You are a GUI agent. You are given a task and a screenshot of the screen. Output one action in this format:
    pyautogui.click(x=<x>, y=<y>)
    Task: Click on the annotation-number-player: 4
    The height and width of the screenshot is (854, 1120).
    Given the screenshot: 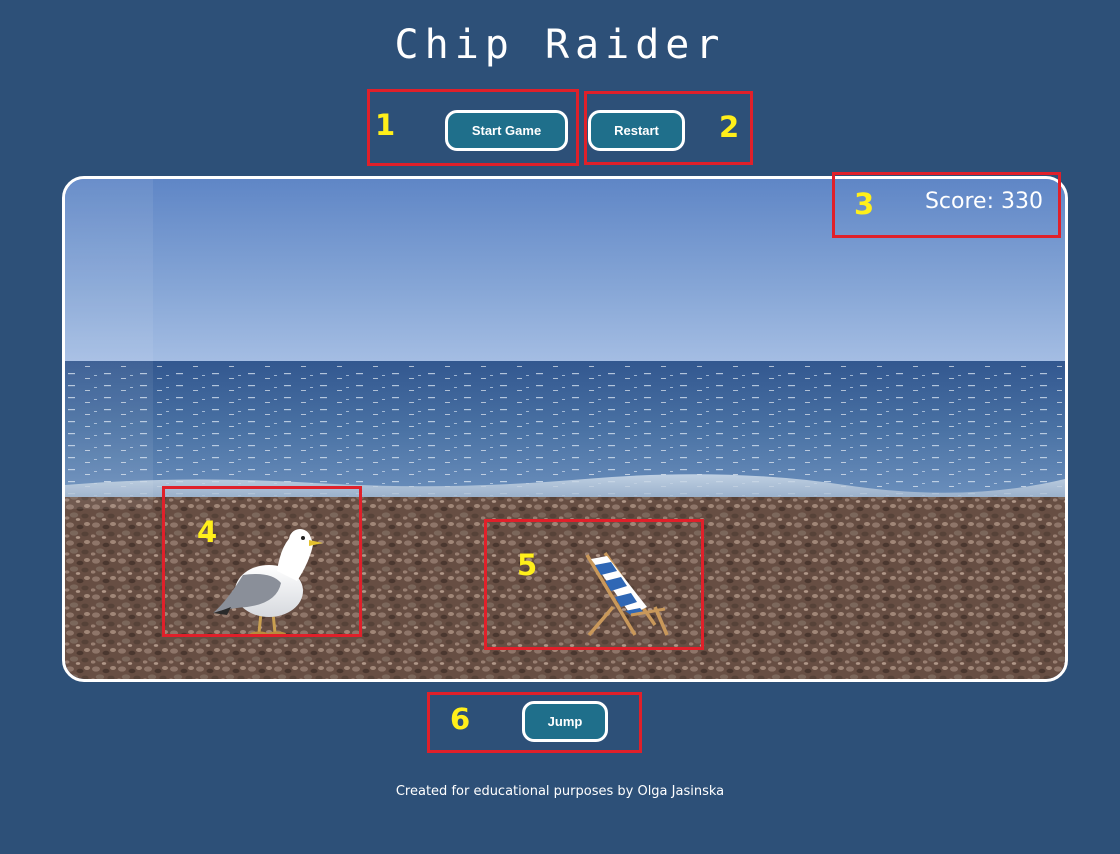 What is the action you would take?
    pyautogui.click(x=207, y=532)
    